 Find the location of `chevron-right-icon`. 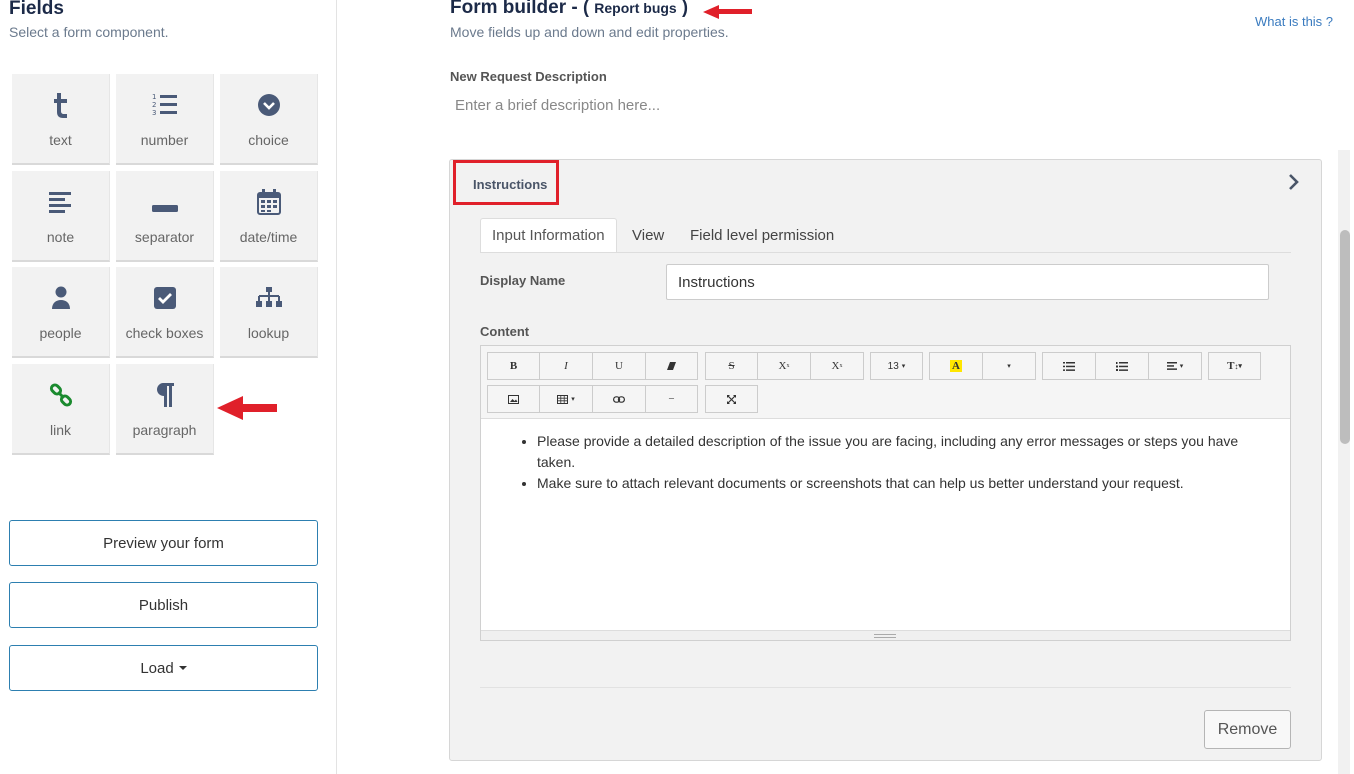

chevron-right-icon is located at coordinates (1293, 182).